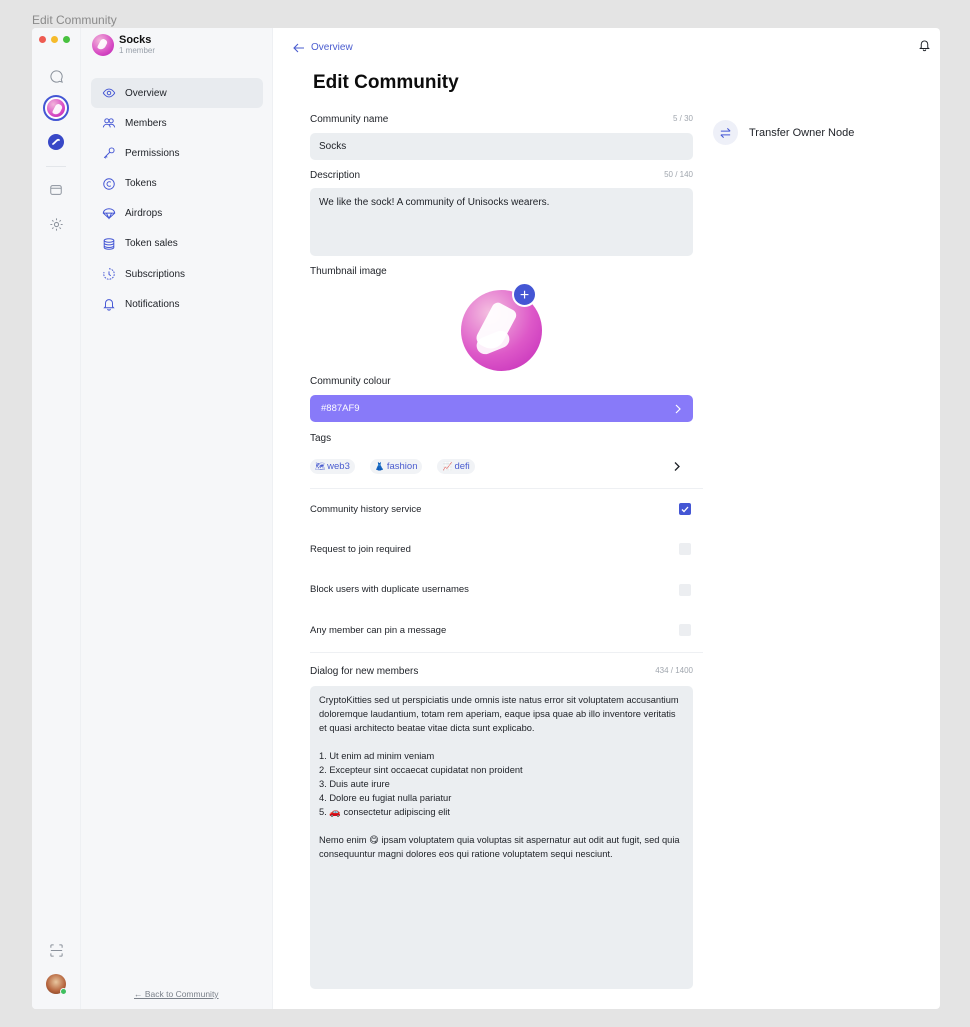 The image size is (970, 1027). Describe the element at coordinates (109, 274) in the screenshot. I see `clock-refresh-icon` at that location.